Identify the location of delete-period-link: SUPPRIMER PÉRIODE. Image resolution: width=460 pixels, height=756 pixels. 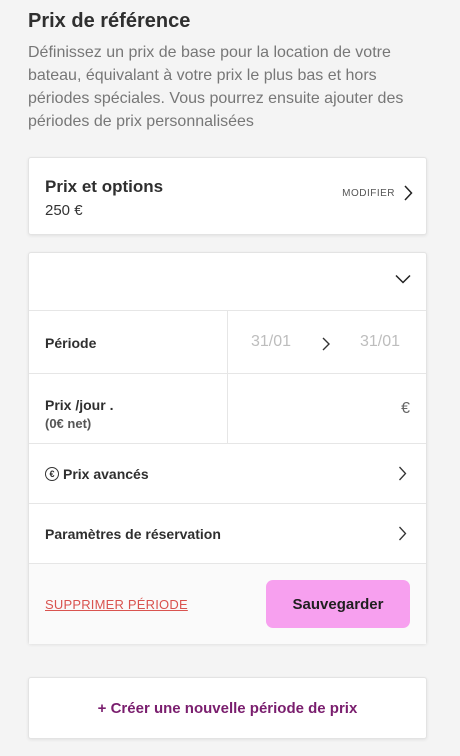
(116, 604).